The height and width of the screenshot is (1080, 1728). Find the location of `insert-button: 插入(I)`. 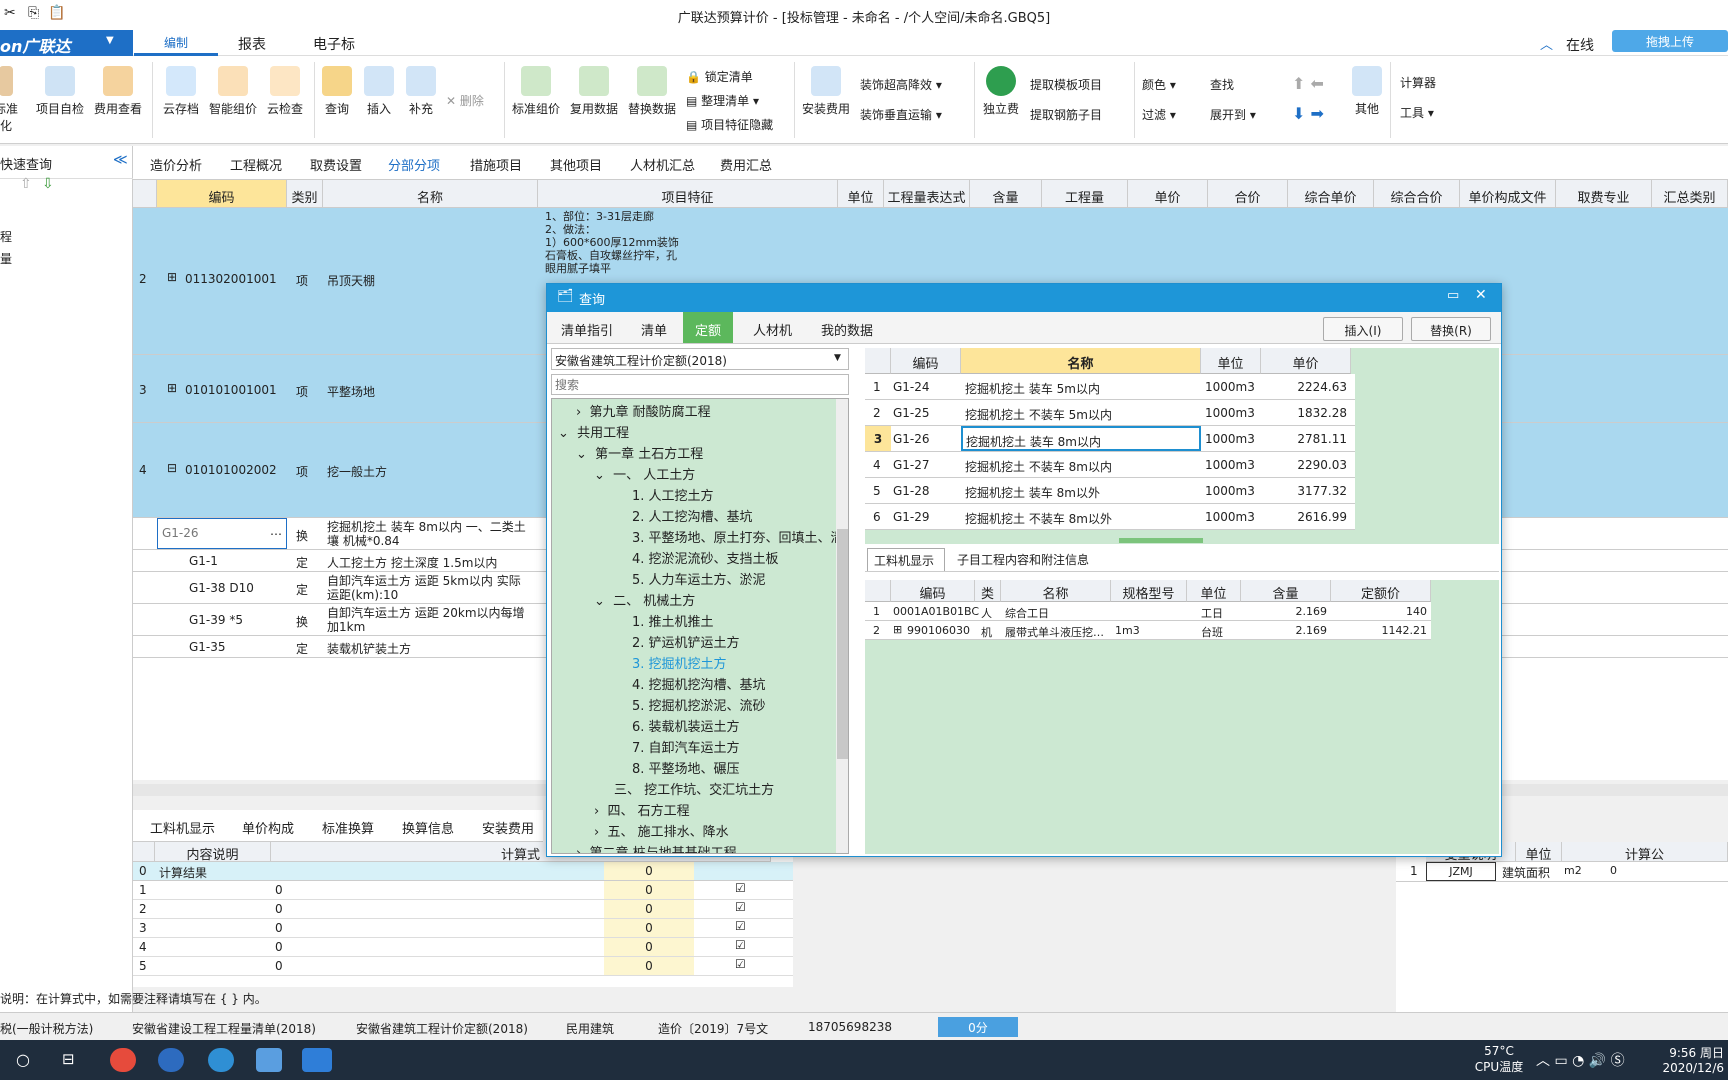

insert-button: 插入(I) is located at coordinates (1363, 329).